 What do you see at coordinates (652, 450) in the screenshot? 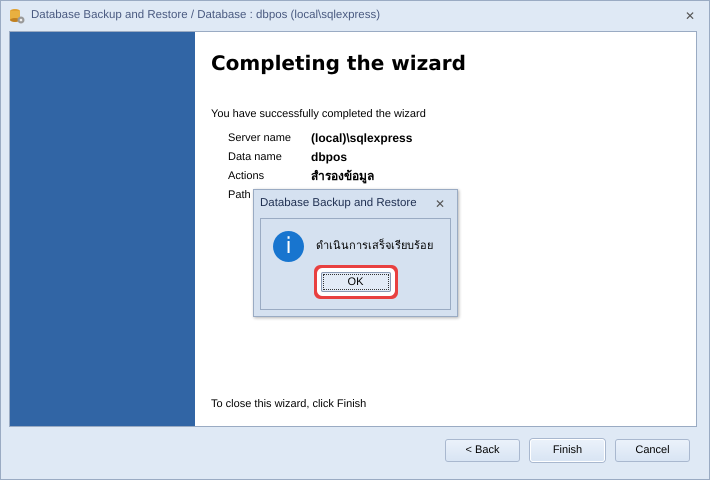
I see `wizard-button: Cancel` at bounding box center [652, 450].